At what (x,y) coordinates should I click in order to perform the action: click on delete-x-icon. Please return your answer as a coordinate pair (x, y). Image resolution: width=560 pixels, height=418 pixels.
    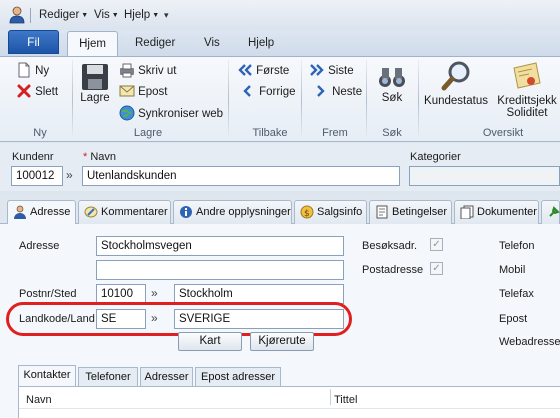
    Looking at the image, I should click on (24, 91).